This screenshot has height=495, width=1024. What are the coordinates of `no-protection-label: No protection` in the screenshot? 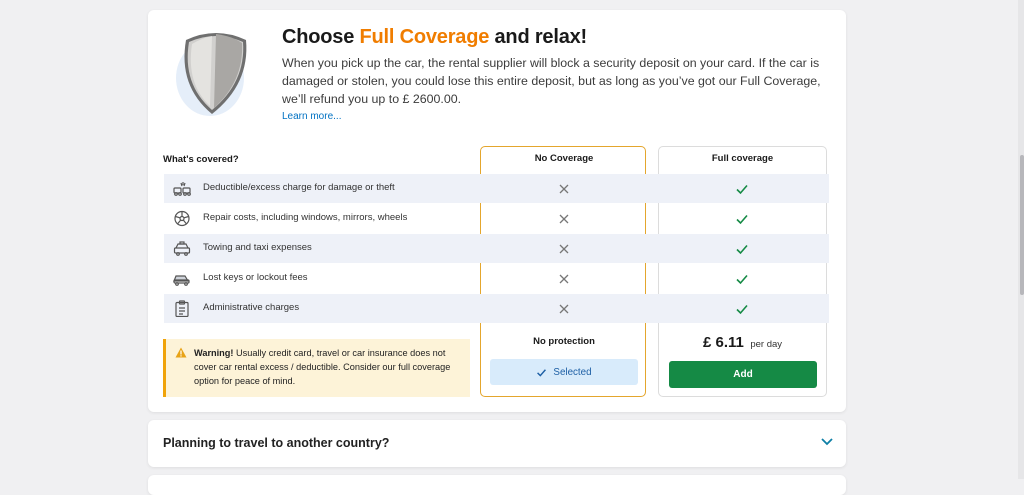 It's located at (564, 341).